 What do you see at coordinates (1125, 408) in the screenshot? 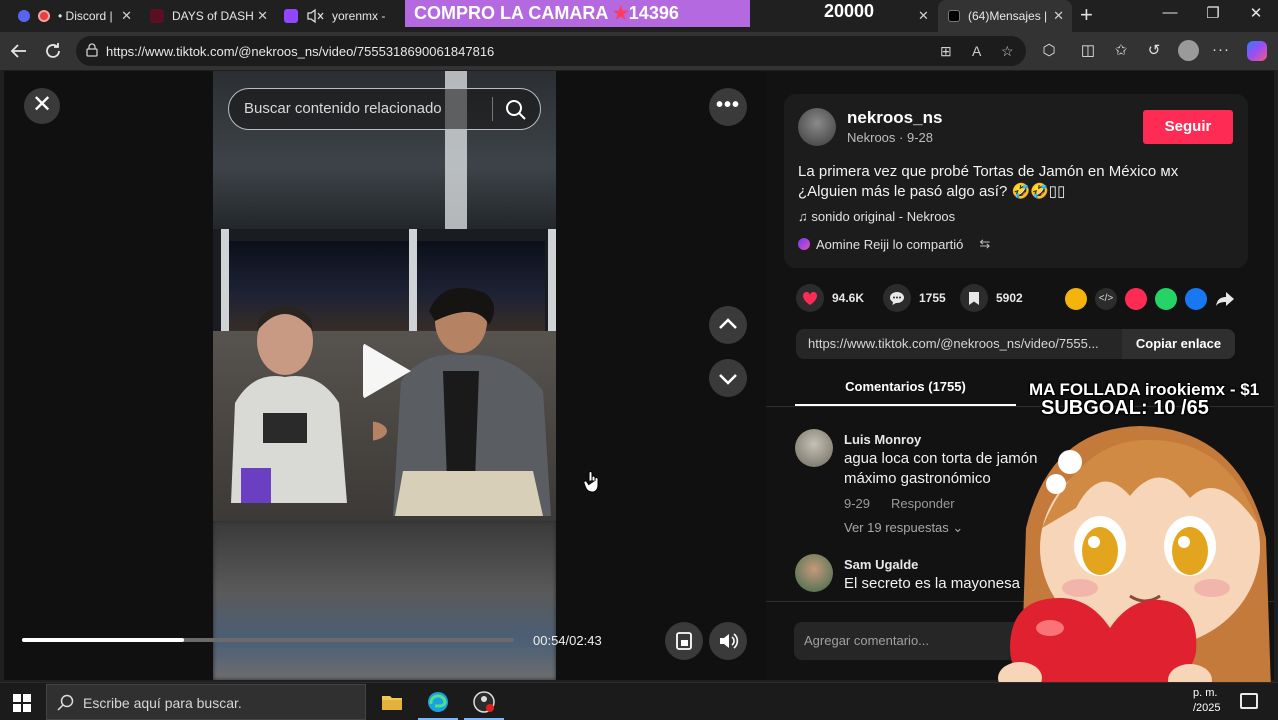
I see `stream-overlay-subgoal: SUBGOAL: 10 /65` at bounding box center [1125, 408].